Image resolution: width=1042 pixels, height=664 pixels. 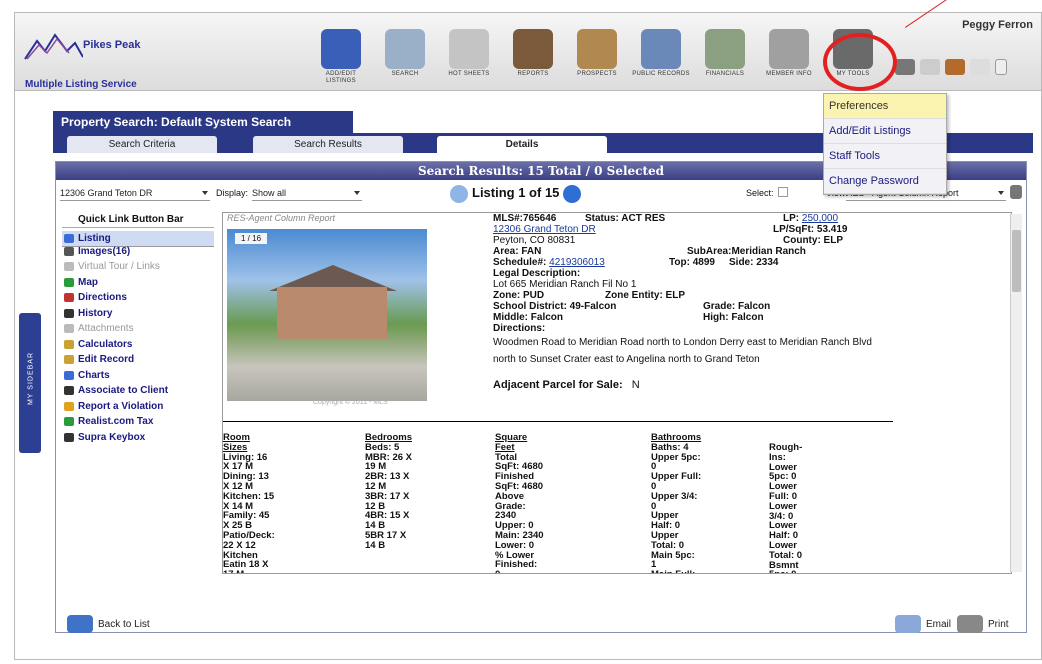 I want to click on quick-link-history: History, so click(x=138, y=314).